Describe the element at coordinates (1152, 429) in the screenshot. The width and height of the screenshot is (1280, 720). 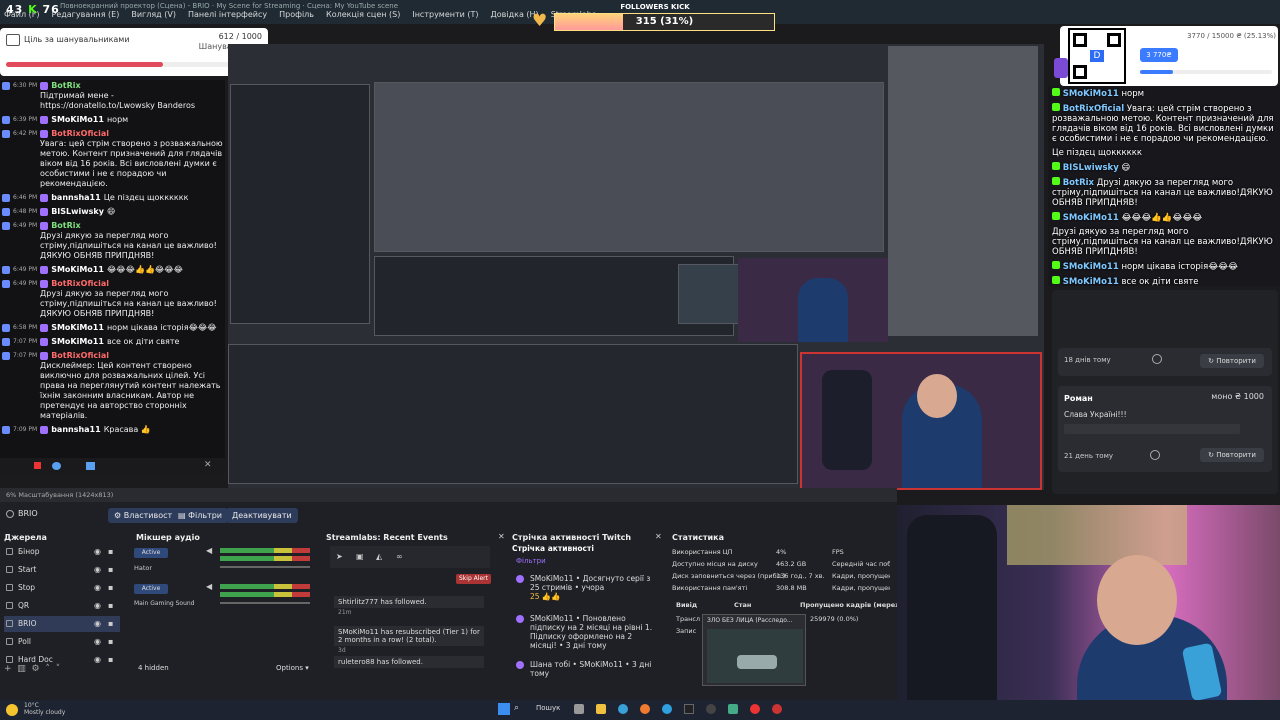
I see `donation-reply-field` at that location.